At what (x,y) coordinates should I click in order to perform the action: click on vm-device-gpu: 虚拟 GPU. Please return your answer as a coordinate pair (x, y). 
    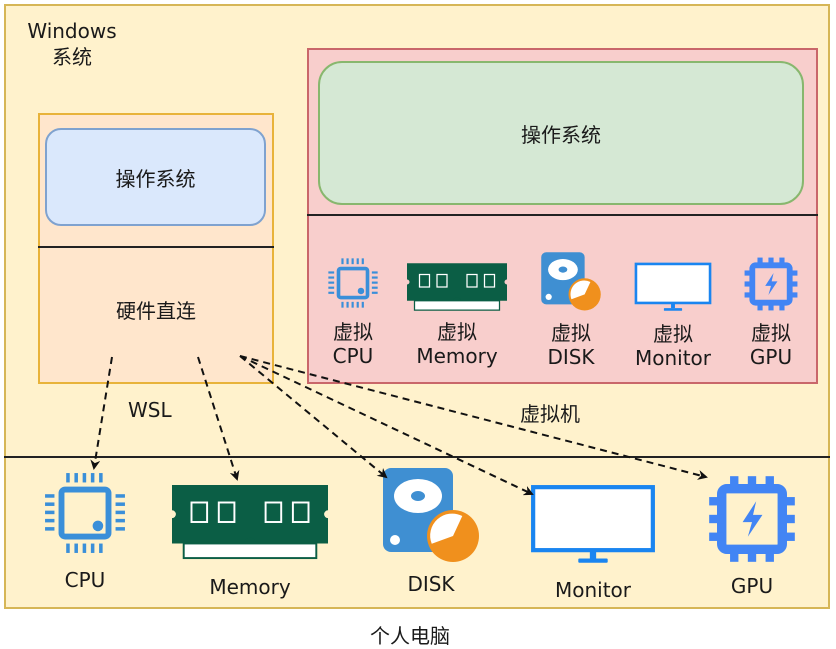
    Looking at the image, I should click on (771, 312).